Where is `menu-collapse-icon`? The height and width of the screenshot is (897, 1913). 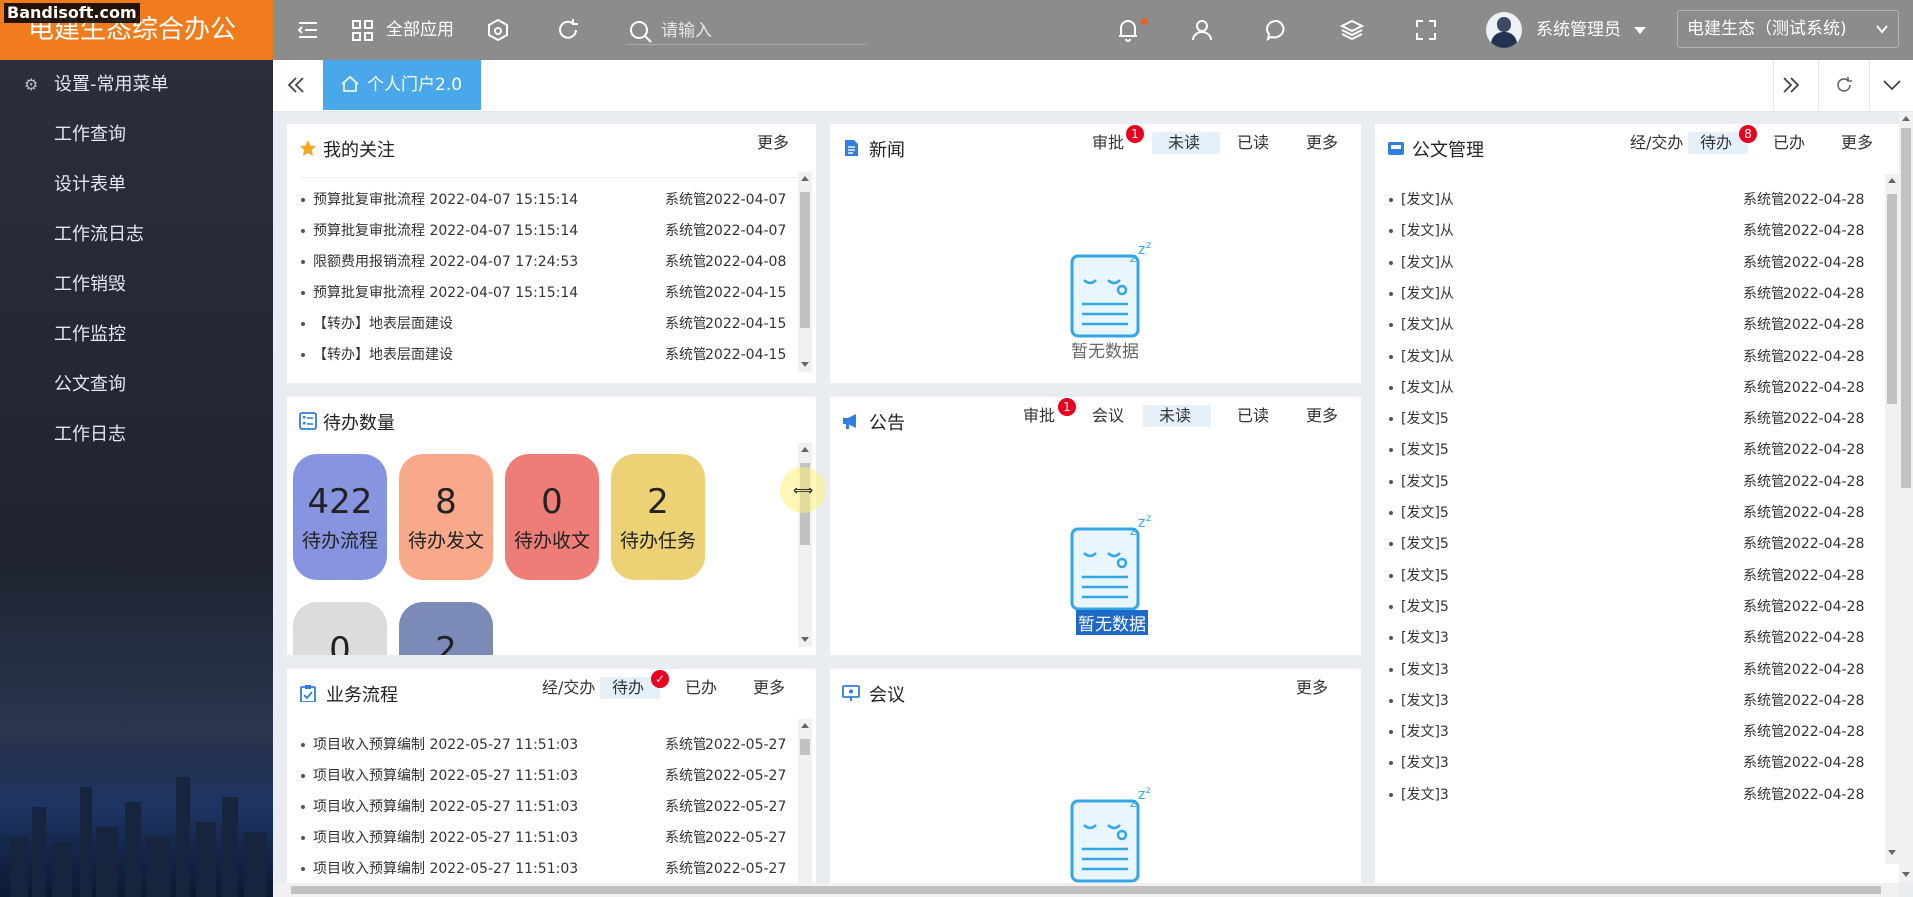
menu-collapse-icon is located at coordinates (308, 30).